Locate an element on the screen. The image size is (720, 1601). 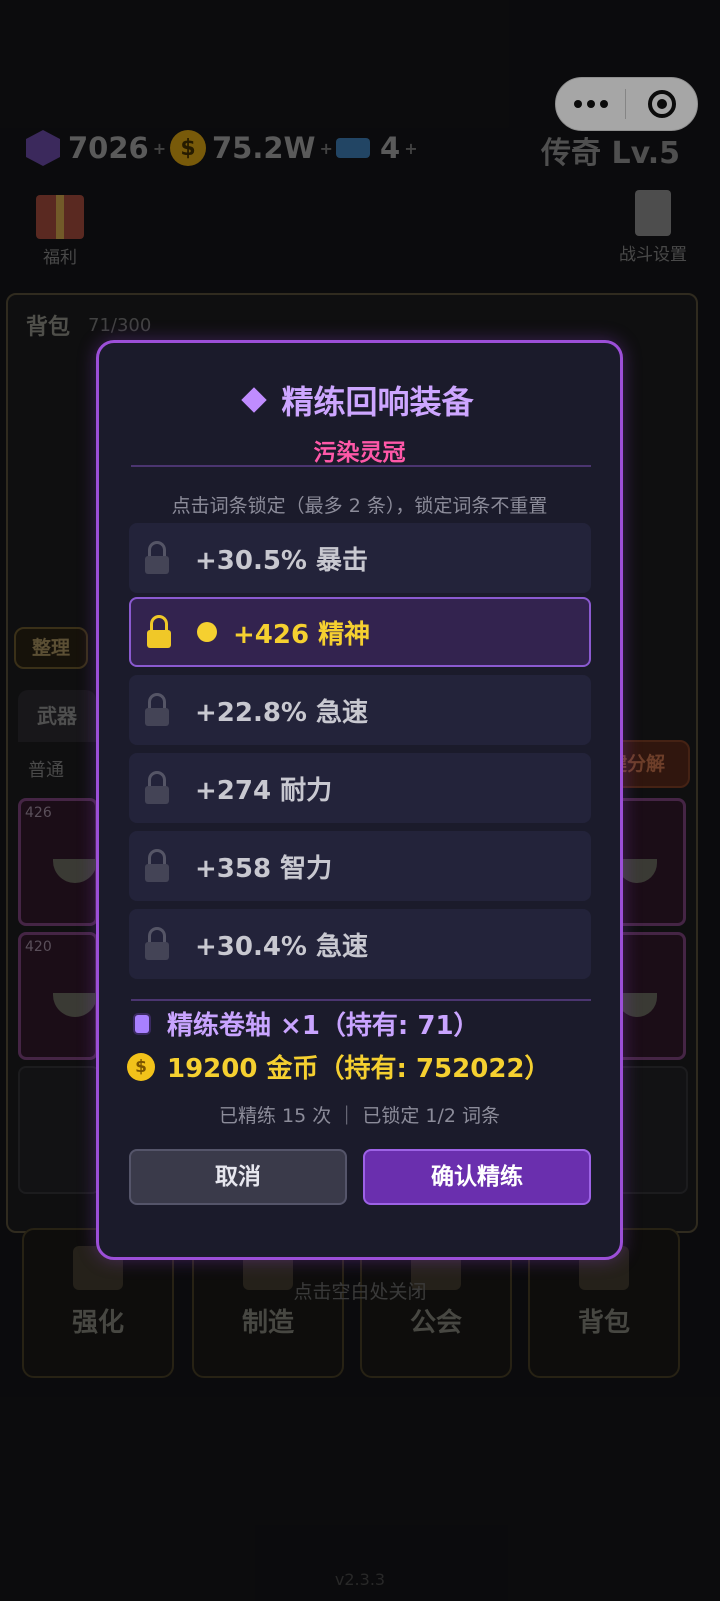
gold-cost: $ 19200 金币（持有: 752022） is located at coordinates (339, 1066).